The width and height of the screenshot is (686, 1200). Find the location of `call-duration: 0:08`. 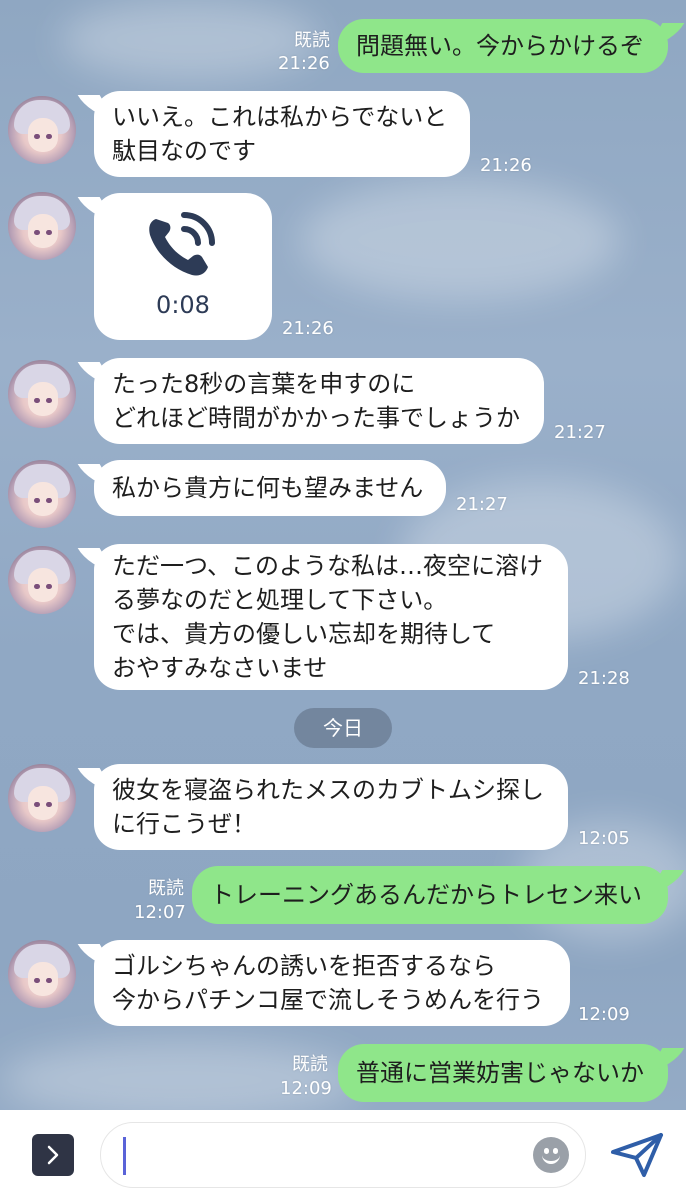

call-duration: 0:08 is located at coordinates (183, 305).